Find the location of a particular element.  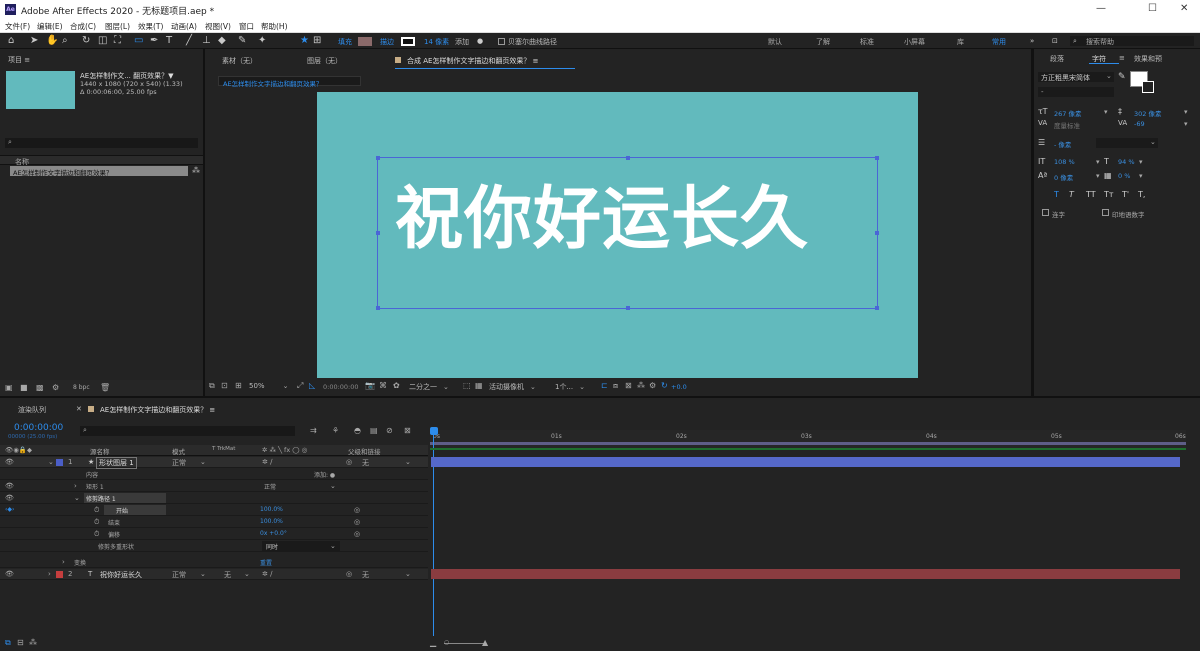

bpc-indicator: 8 bpc is located at coordinates (81, 387).